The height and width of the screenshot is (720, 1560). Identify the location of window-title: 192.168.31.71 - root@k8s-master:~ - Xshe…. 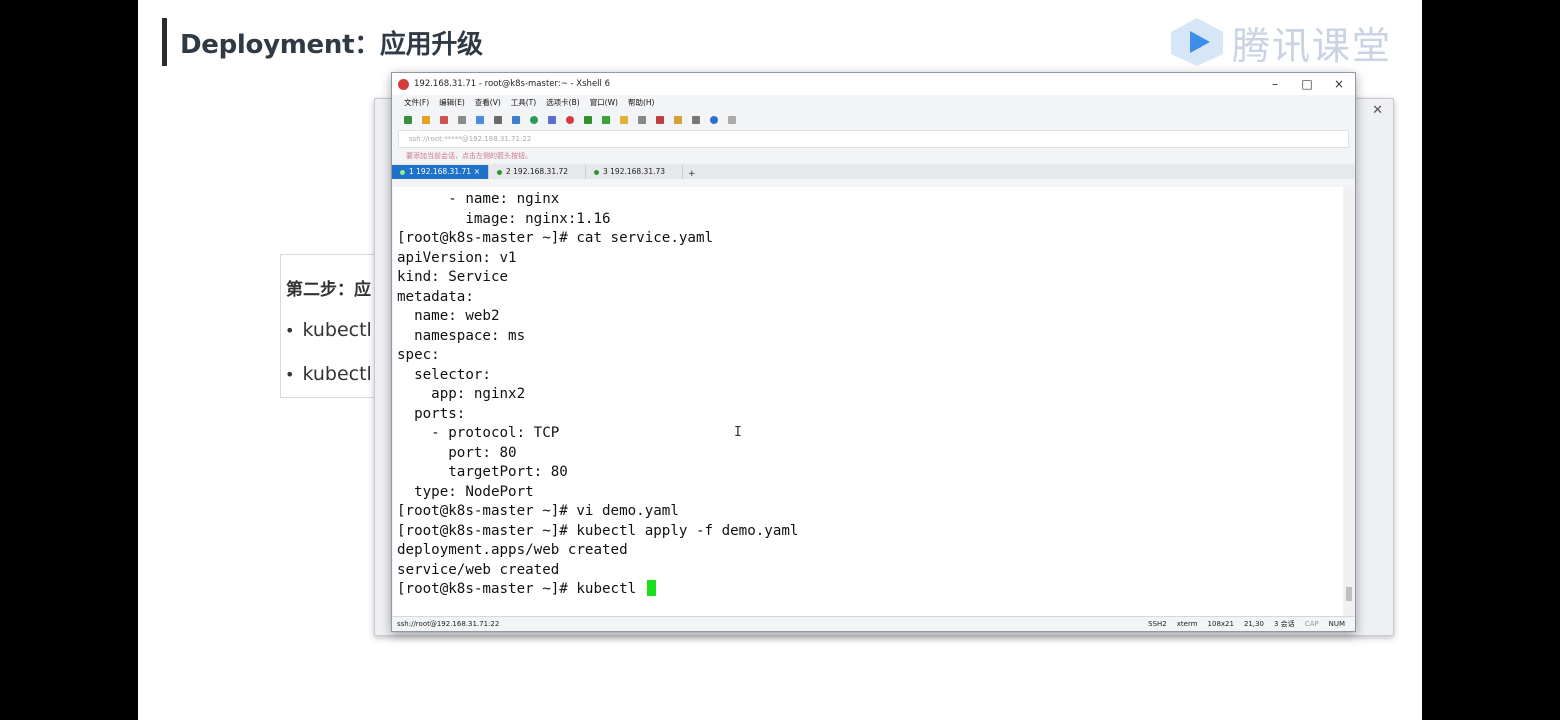
(512, 84).